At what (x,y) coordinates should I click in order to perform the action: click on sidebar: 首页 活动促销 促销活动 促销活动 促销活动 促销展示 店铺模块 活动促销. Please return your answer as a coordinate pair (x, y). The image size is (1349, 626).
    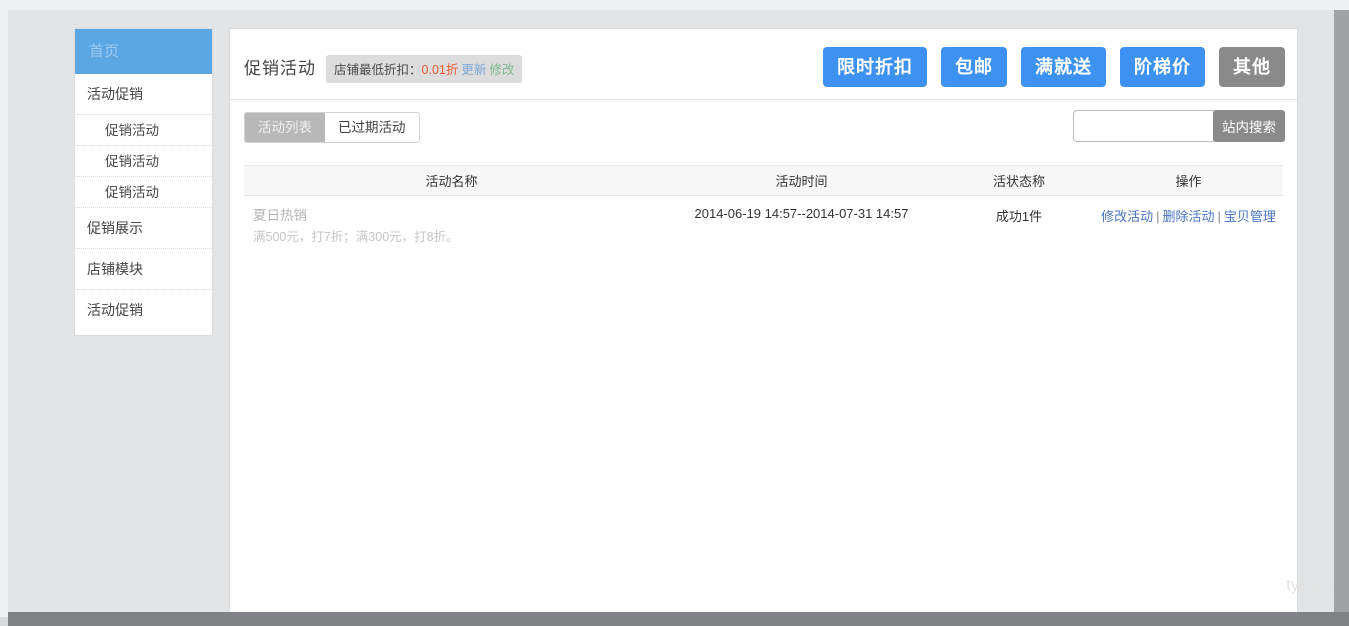
    Looking at the image, I should click on (143, 182).